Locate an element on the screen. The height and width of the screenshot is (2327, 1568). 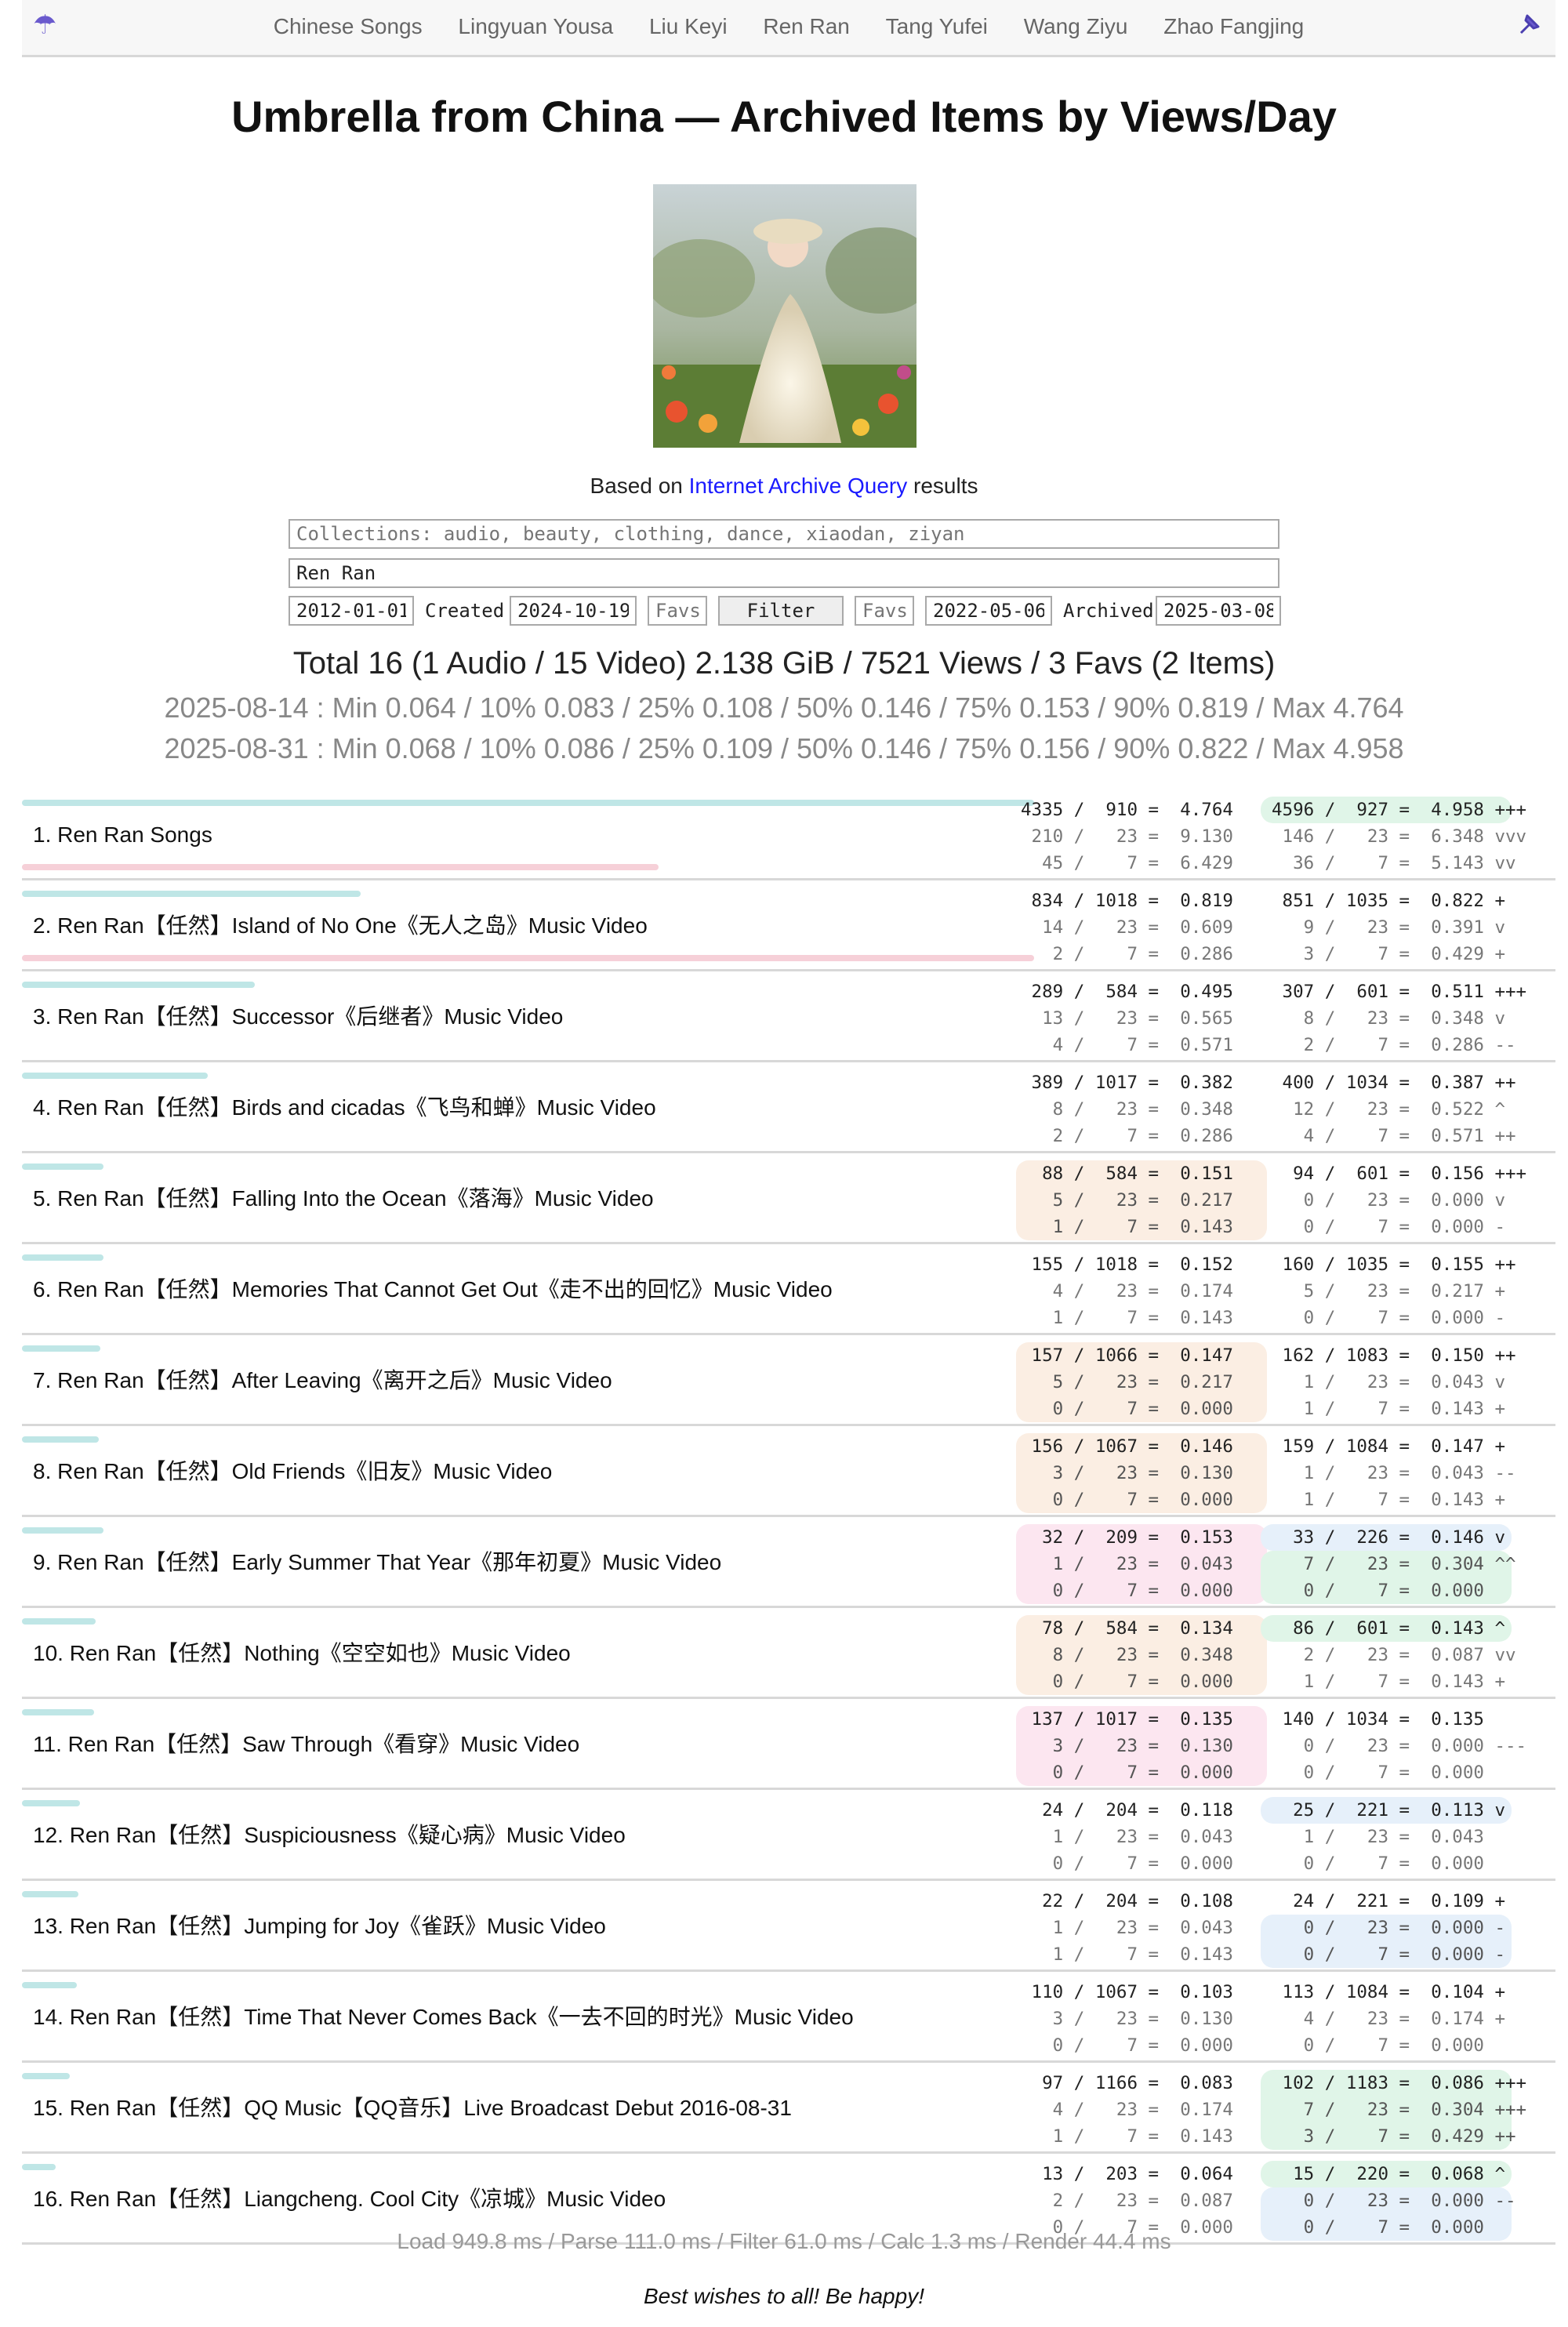
stat-total-line: 400 / 1034 = 0.387 ++ is located at coordinates (1394, 1083).